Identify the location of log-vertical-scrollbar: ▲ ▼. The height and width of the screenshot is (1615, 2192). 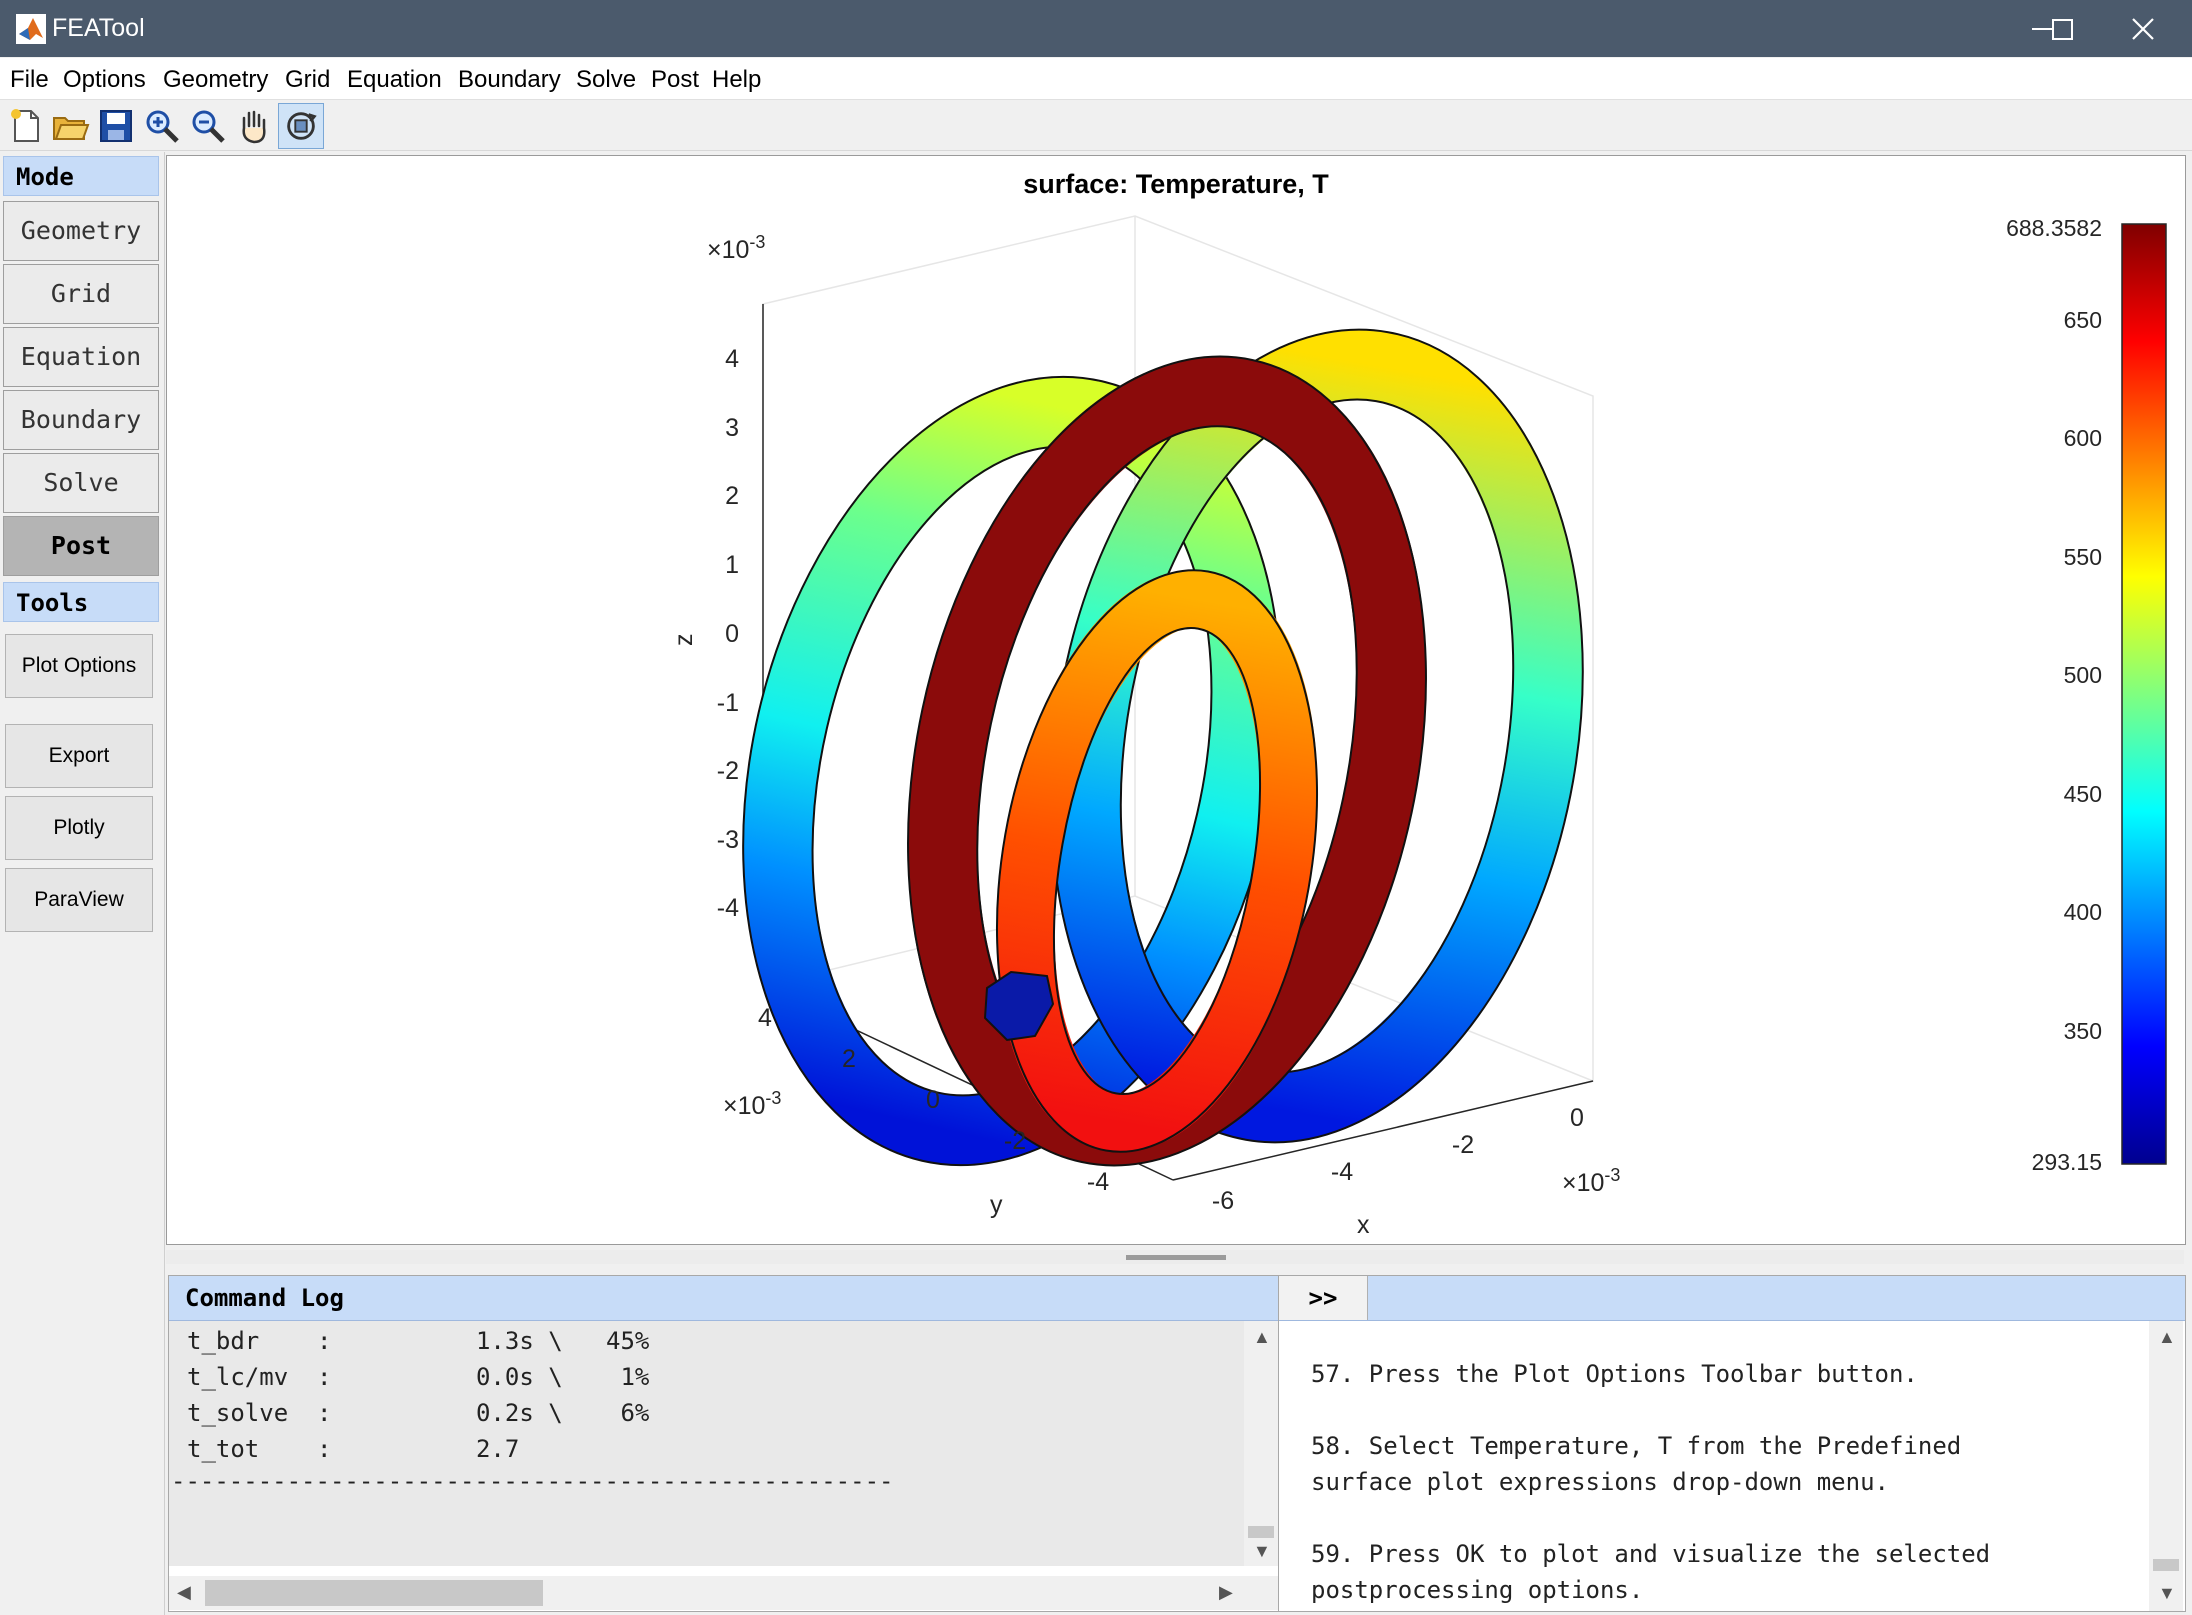
(1261, 1443).